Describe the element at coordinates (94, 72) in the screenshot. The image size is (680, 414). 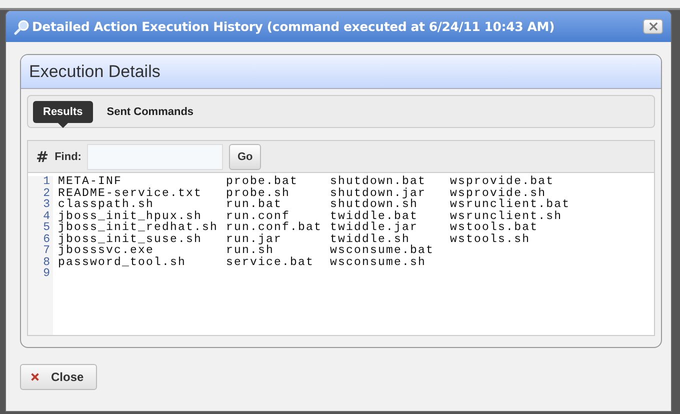
I see `panel-title: Execution Details` at that location.